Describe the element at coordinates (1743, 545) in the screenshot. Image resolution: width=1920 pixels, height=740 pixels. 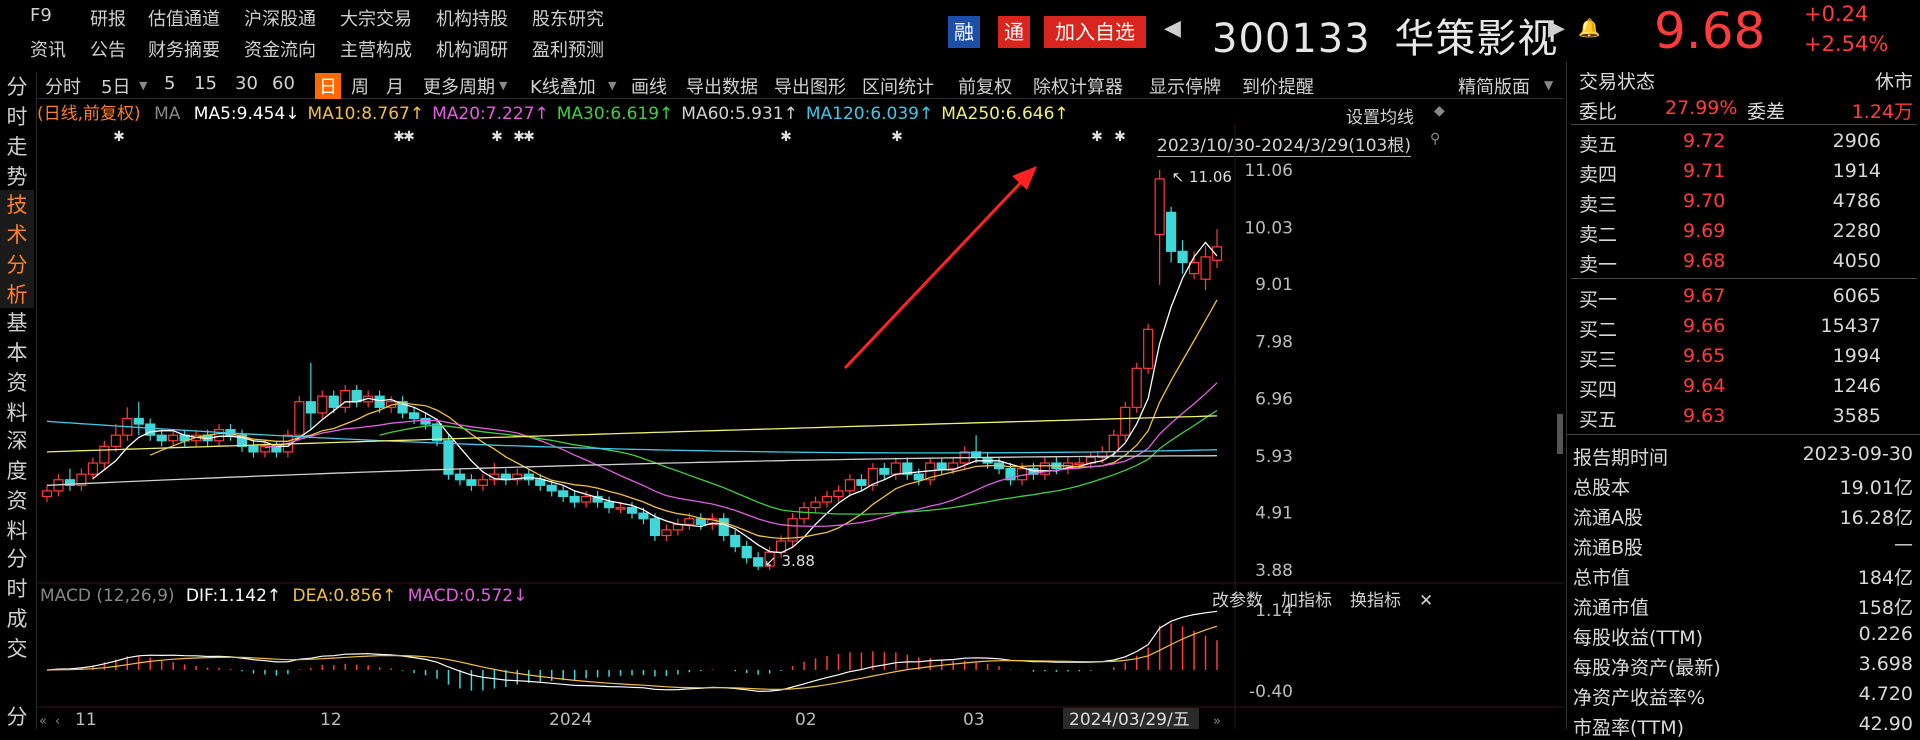
I see `fundamental-row: 流通B股 —` at that location.